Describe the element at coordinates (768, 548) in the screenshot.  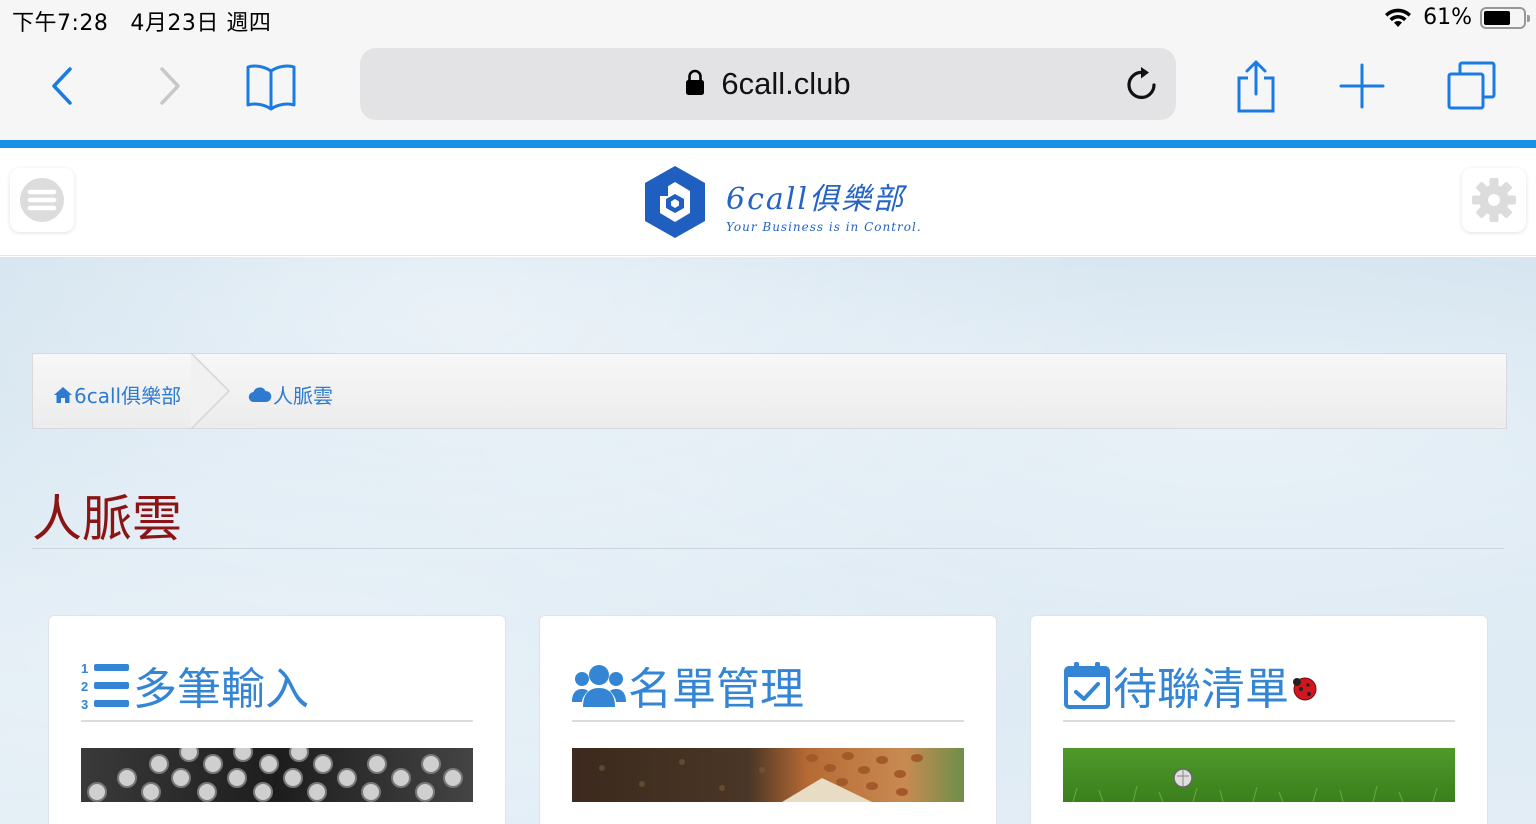
I see `title-divider` at that location.